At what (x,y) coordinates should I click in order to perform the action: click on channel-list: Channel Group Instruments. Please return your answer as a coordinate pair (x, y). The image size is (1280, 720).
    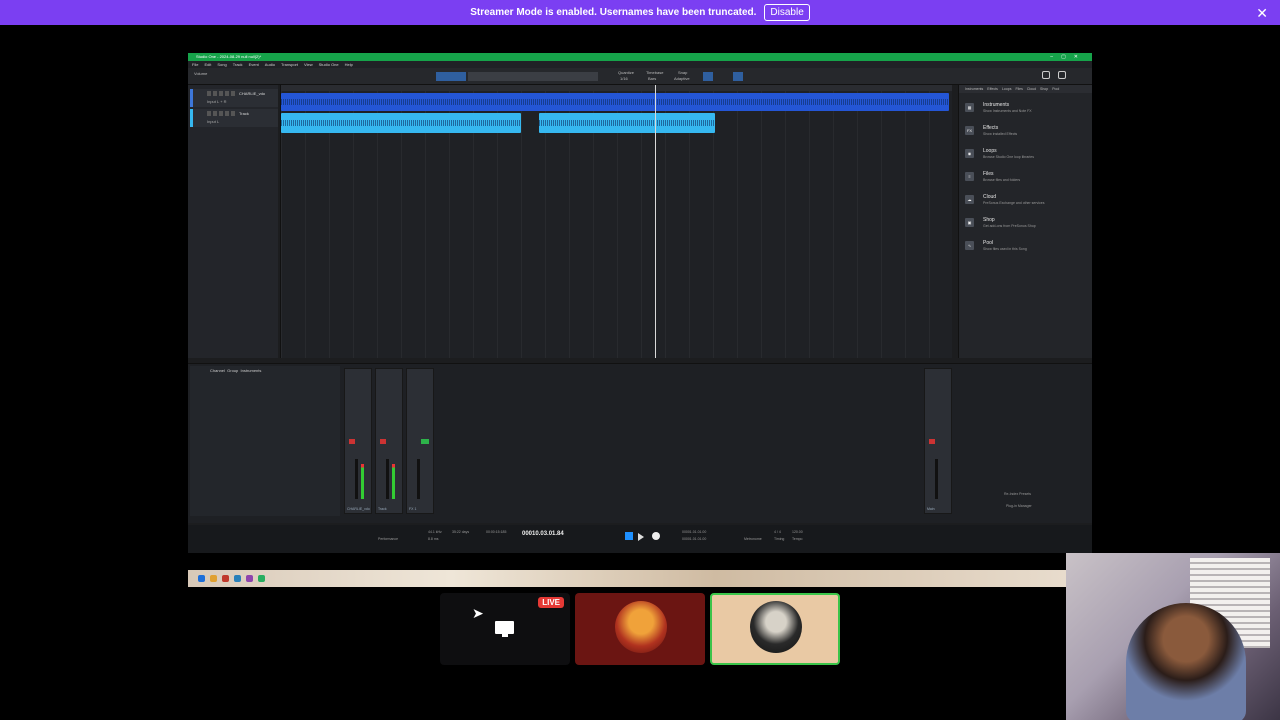
    Looking at the image, I should click on (265, 441).